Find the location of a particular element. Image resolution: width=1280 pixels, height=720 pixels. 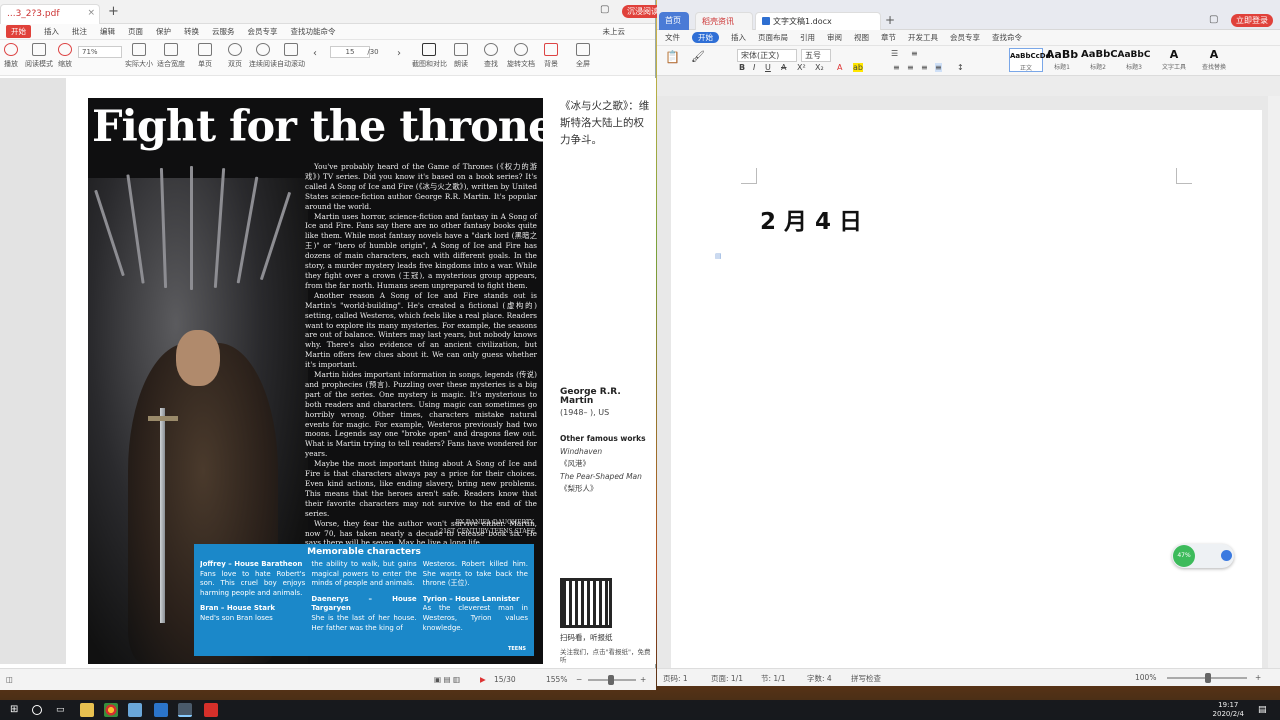

menu-page: 页面 is located at coordinates (135, 31).